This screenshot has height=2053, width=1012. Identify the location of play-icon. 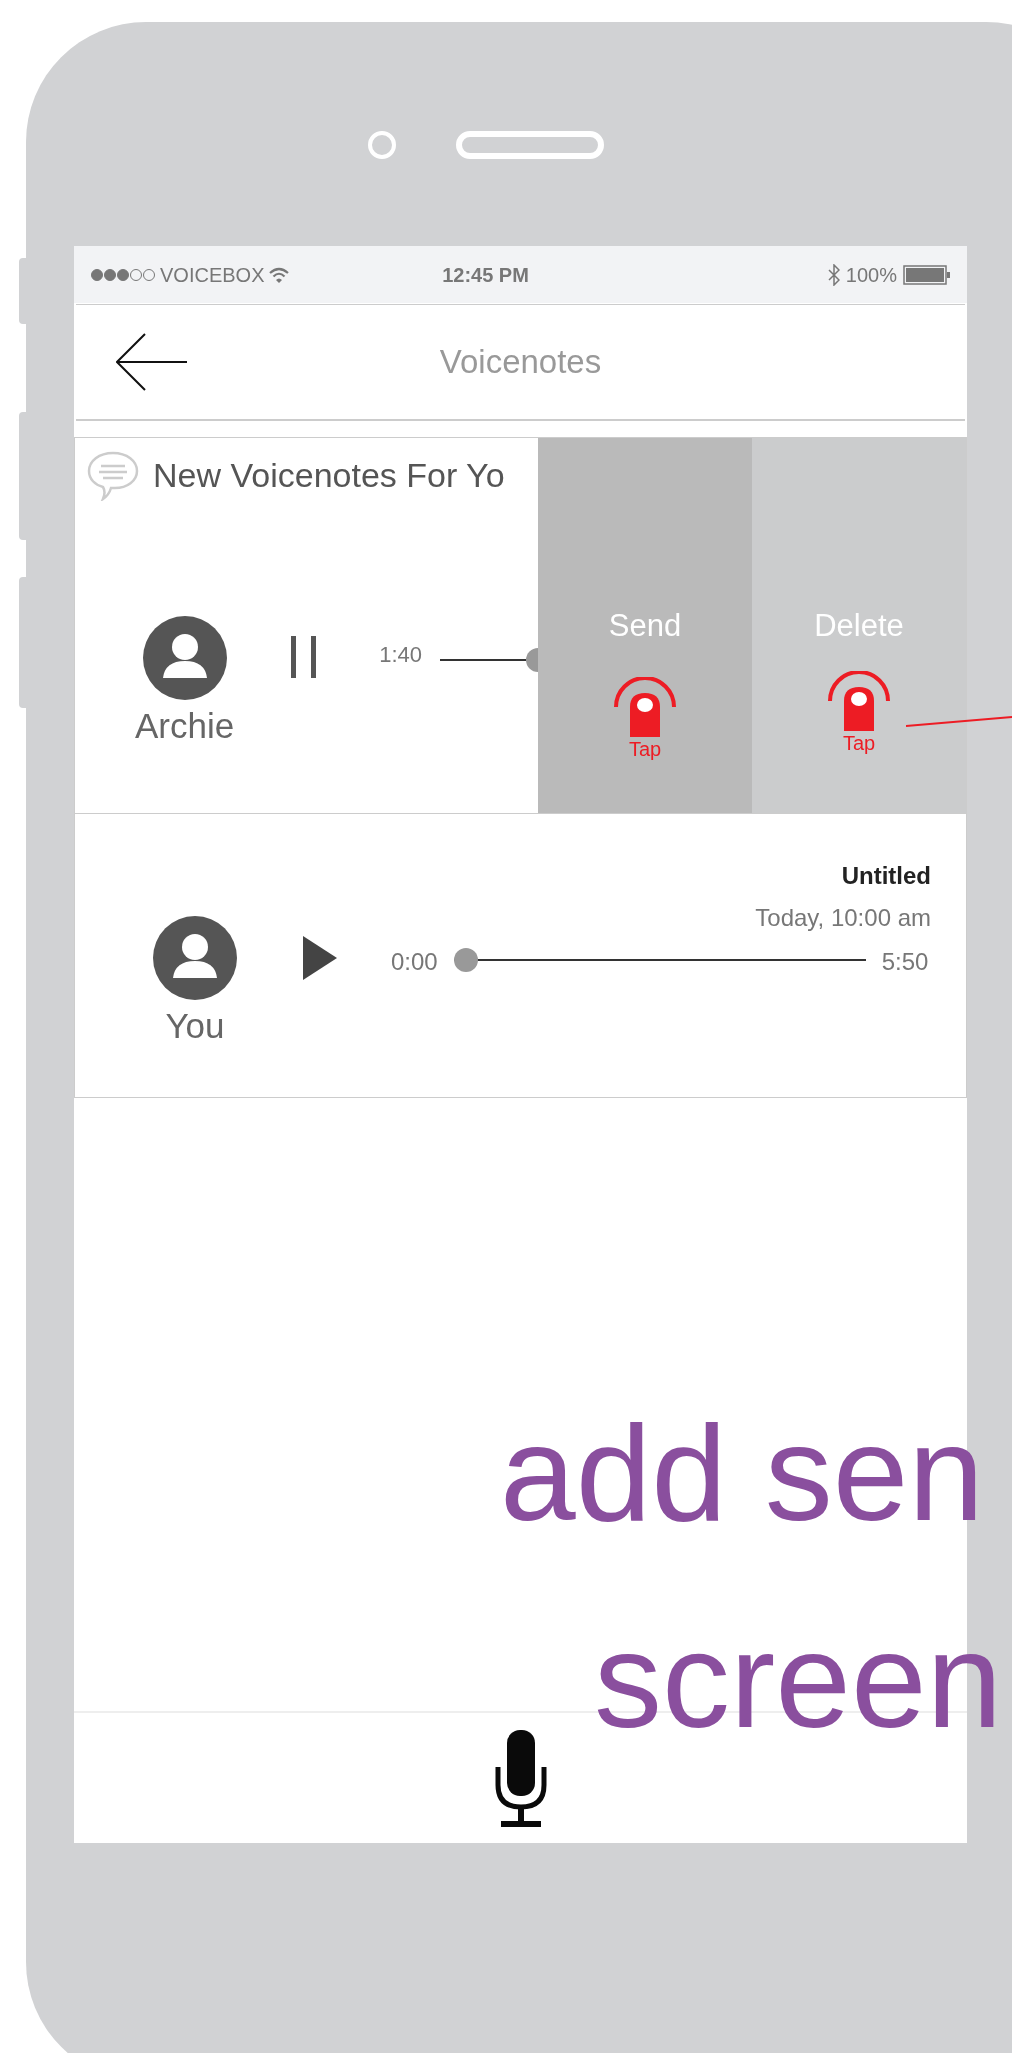
(320, 958).